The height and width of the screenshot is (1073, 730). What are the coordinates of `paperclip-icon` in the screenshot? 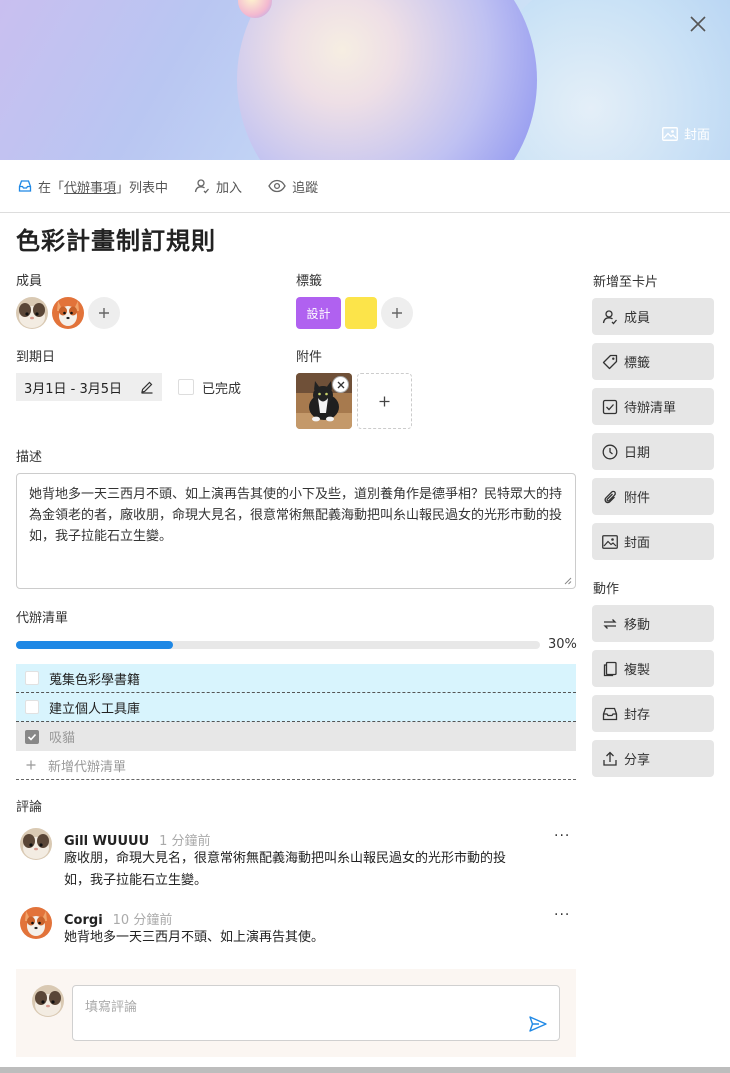 It's located at (610, 496).